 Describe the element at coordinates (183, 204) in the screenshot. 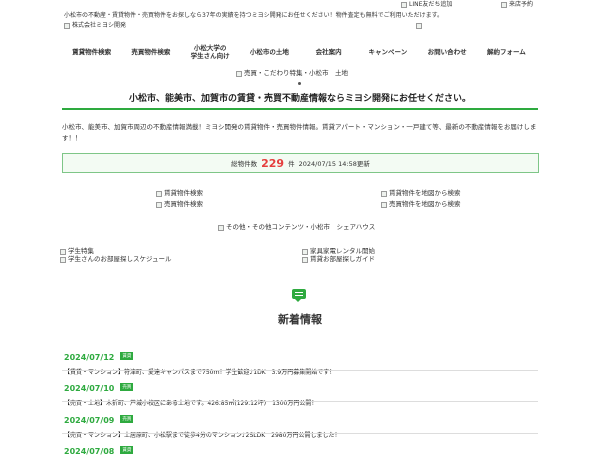

I see `sale-search-alt: 売買物件検索` at that location.